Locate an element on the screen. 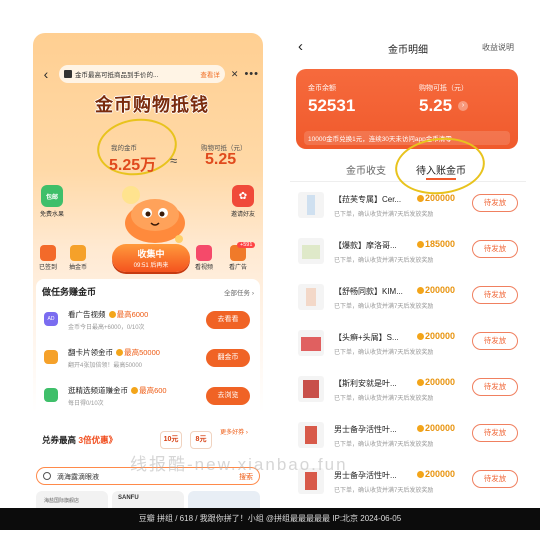 The width and height of the screenshot is (540, 540). calendar-icon is located at coordinates (48, 253).